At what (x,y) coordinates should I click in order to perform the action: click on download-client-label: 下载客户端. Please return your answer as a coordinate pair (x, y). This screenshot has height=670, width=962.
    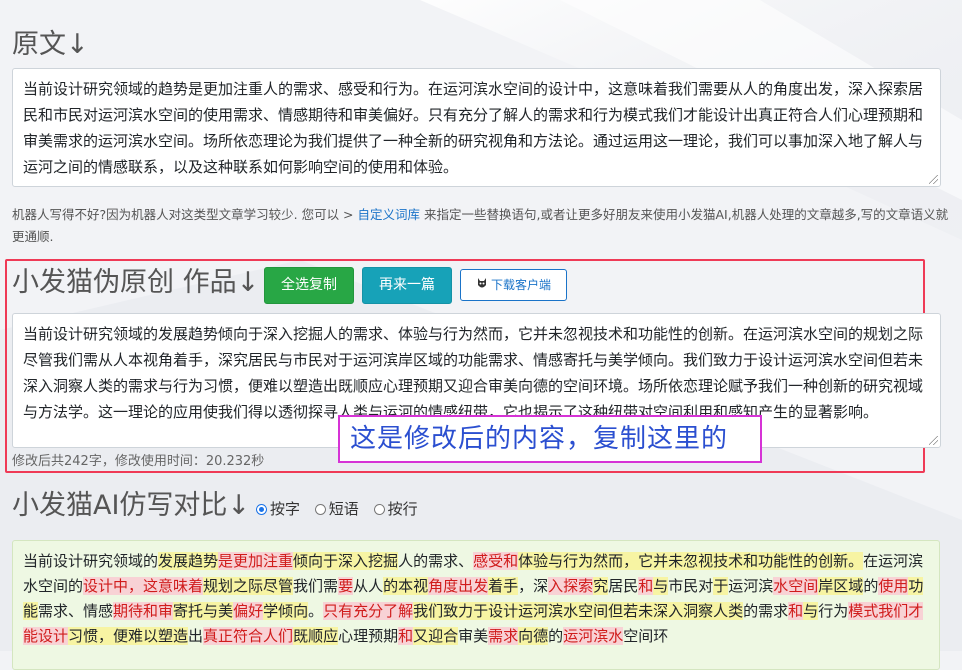
    Looking at the image, I should click on (520, 285).